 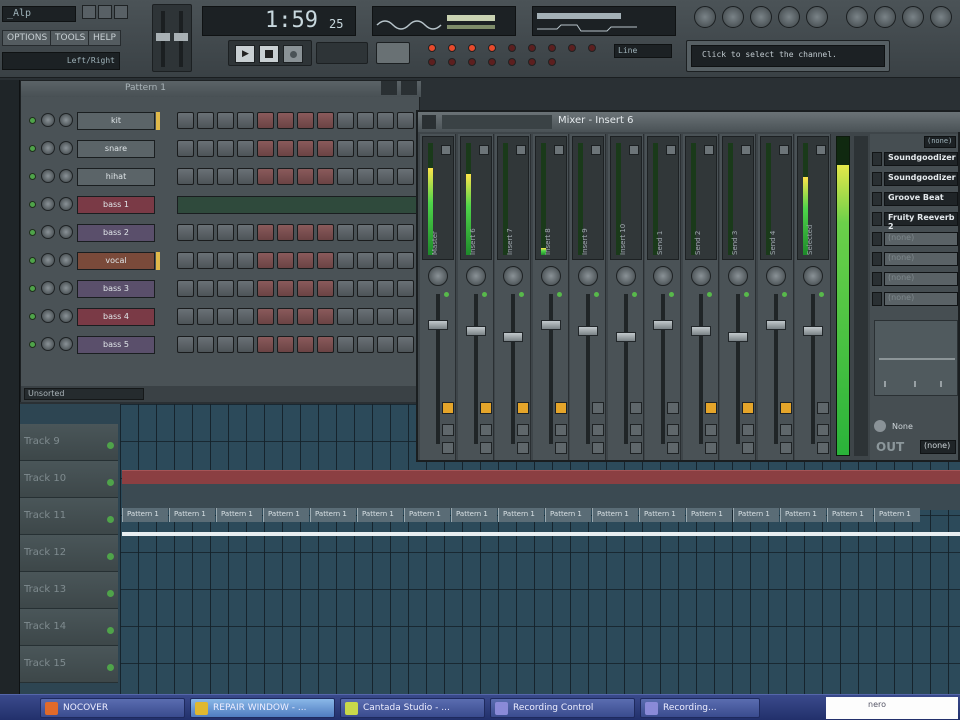 I want to click on channel-name-button: hihat, so click(x=116, y=177).